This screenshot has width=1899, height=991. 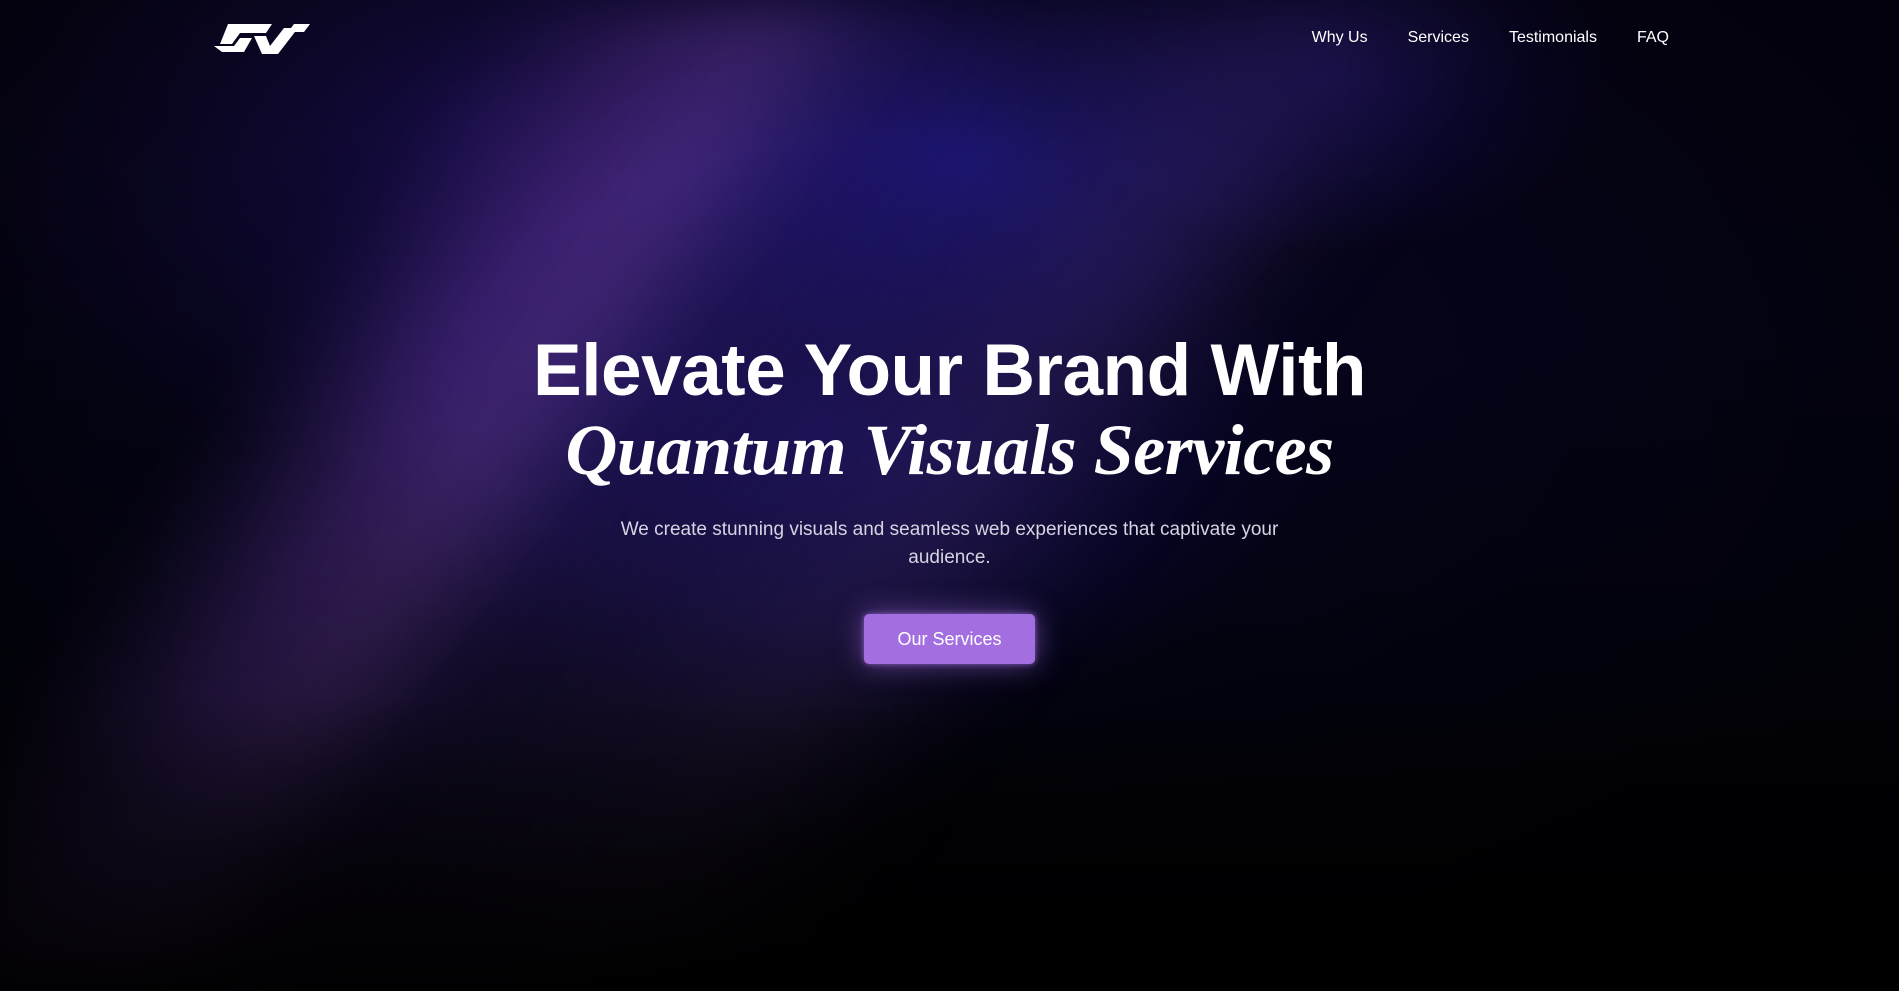 What do you see at coordinates (1653, 38) in the screenshot?
I see `nav-link-faq: FAQ` at bounding box center [1653, 38].